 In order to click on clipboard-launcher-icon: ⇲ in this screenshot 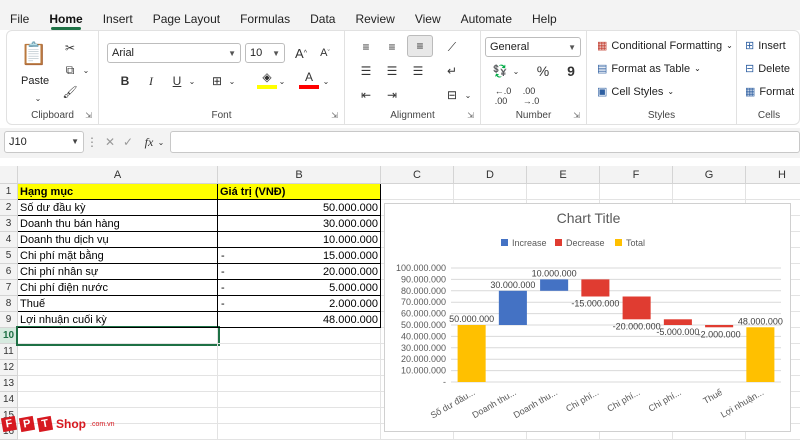, I will do `click(88, 115)`.